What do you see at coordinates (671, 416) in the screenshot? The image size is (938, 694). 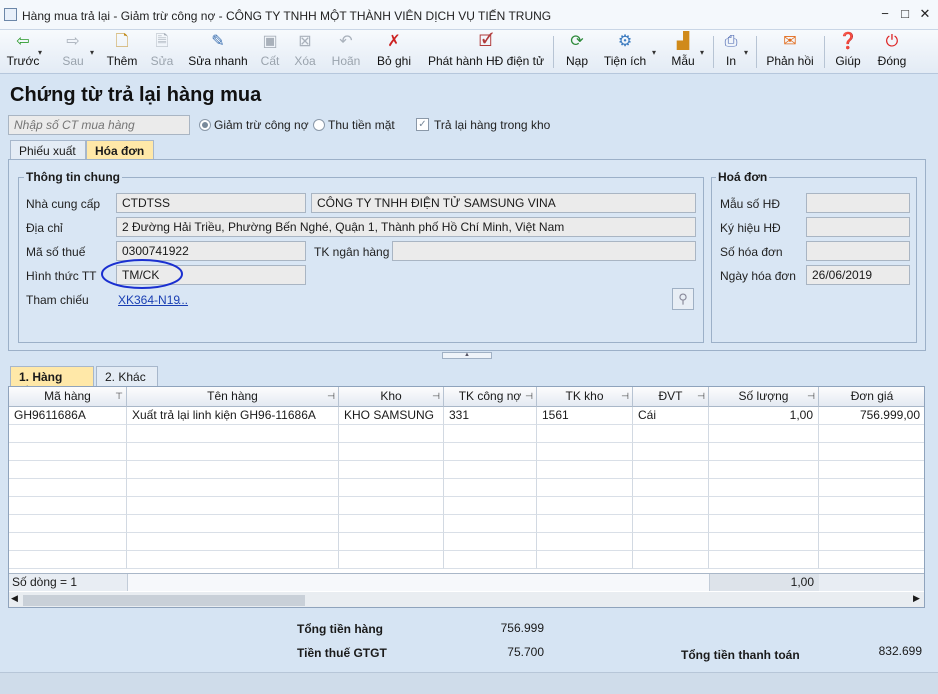 I see `cell-dvt: Cái` at bounding box center [671, 416].